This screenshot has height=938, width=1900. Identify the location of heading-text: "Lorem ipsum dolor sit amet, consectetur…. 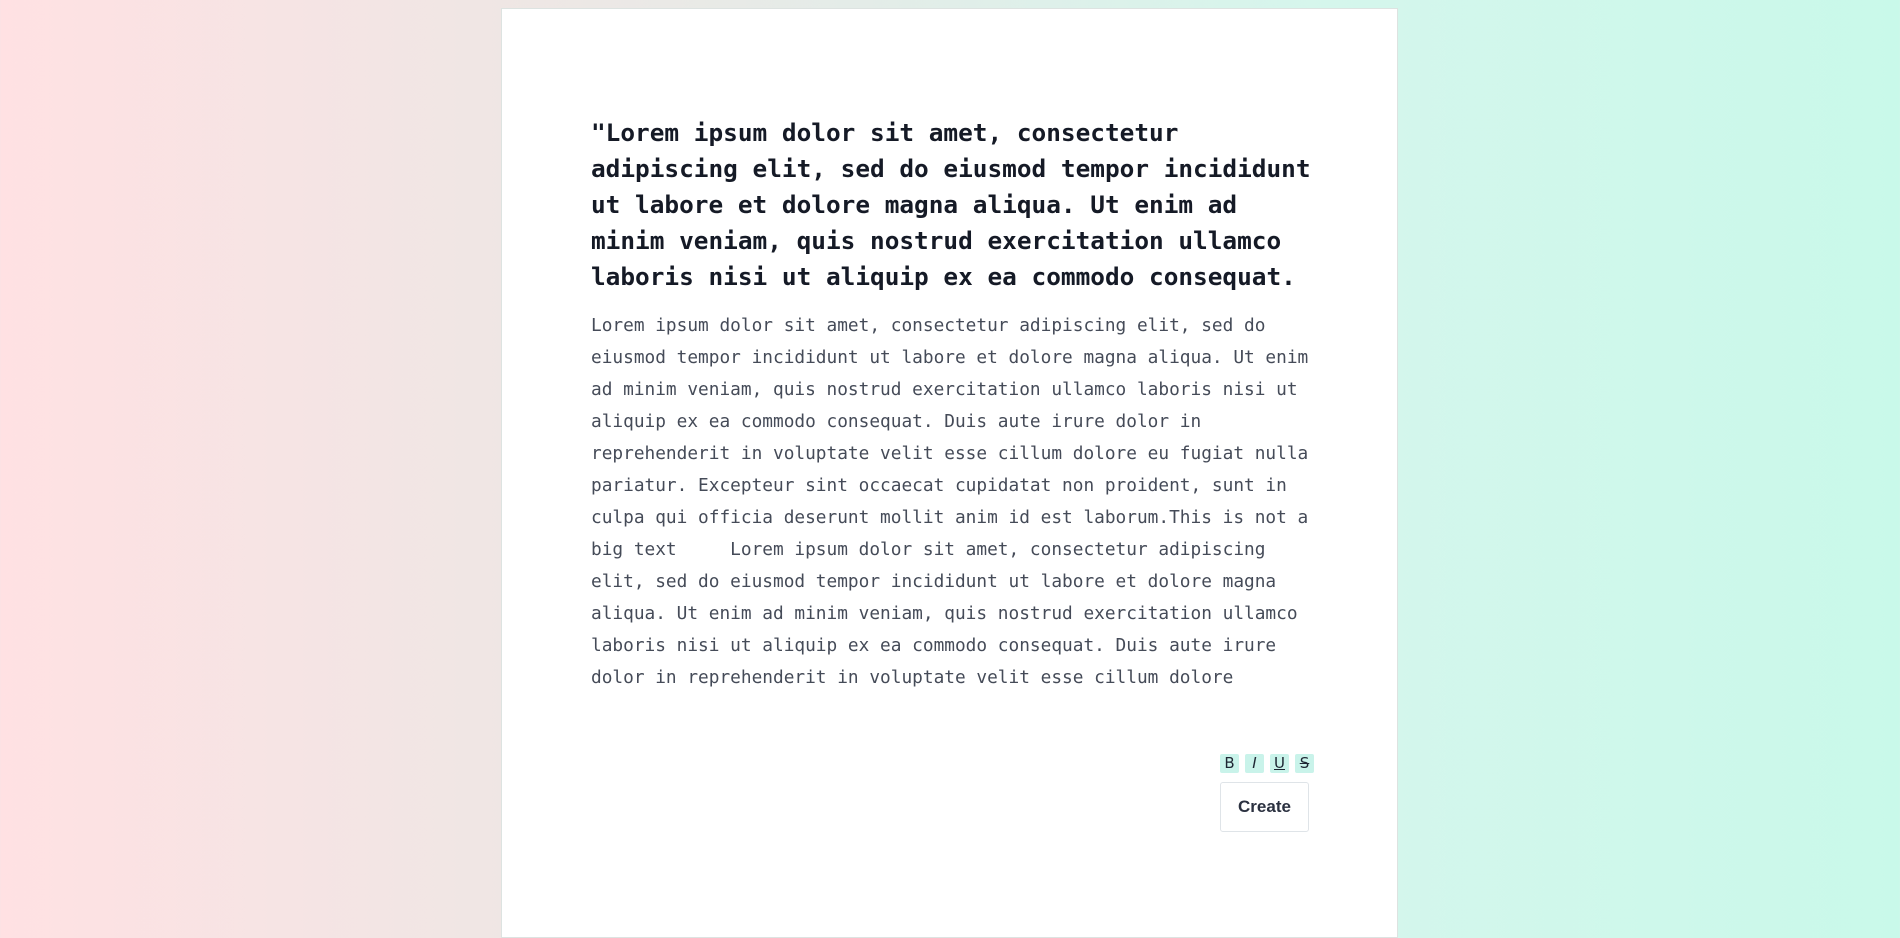
(951, 205).